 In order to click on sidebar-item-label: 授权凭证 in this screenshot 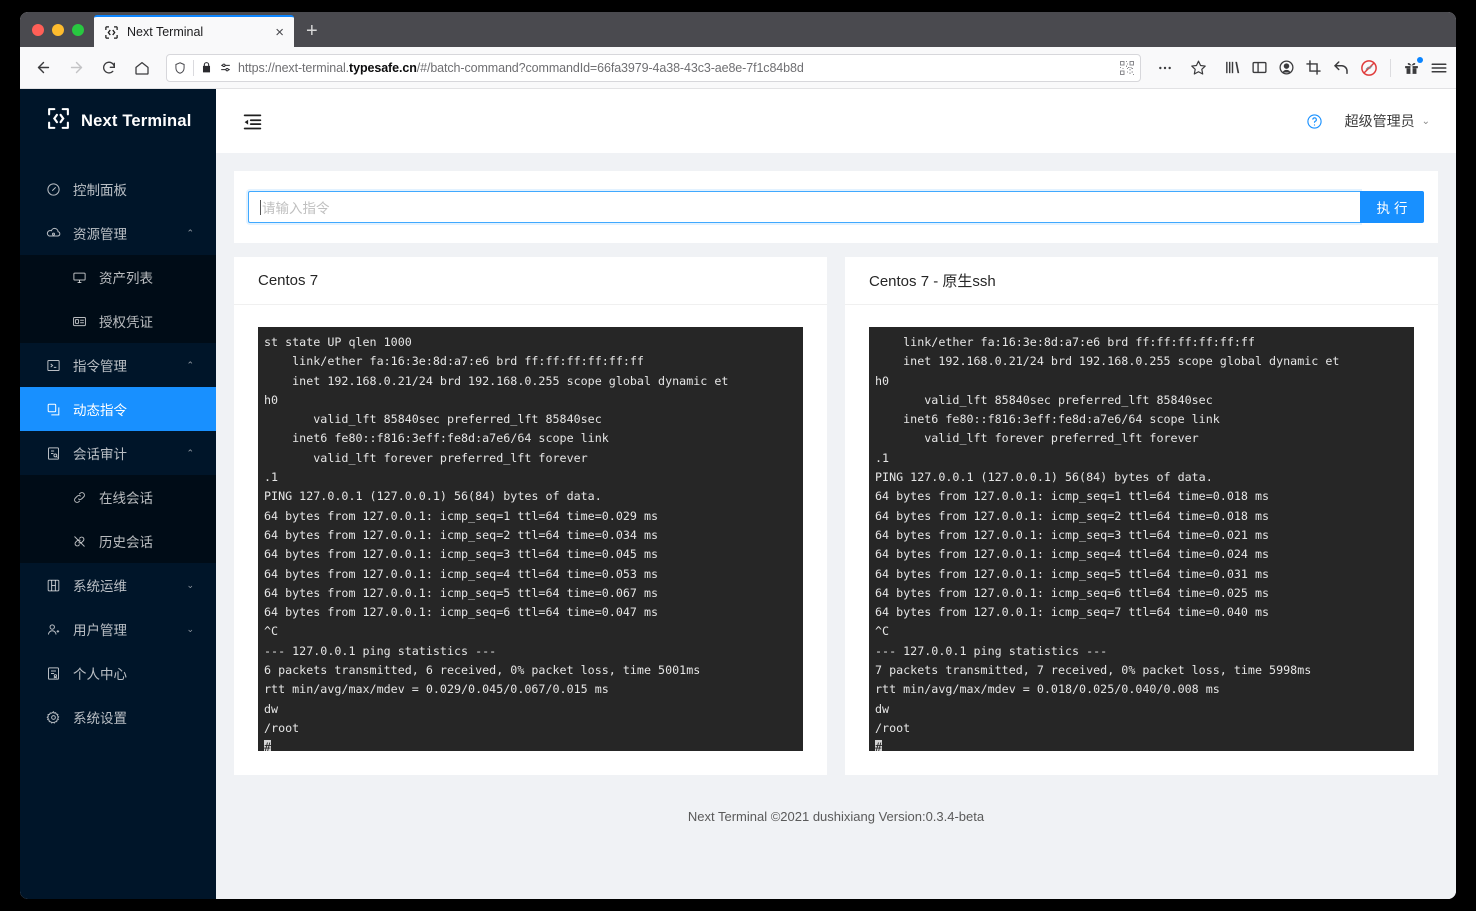, I will do `click(126, 322)`.